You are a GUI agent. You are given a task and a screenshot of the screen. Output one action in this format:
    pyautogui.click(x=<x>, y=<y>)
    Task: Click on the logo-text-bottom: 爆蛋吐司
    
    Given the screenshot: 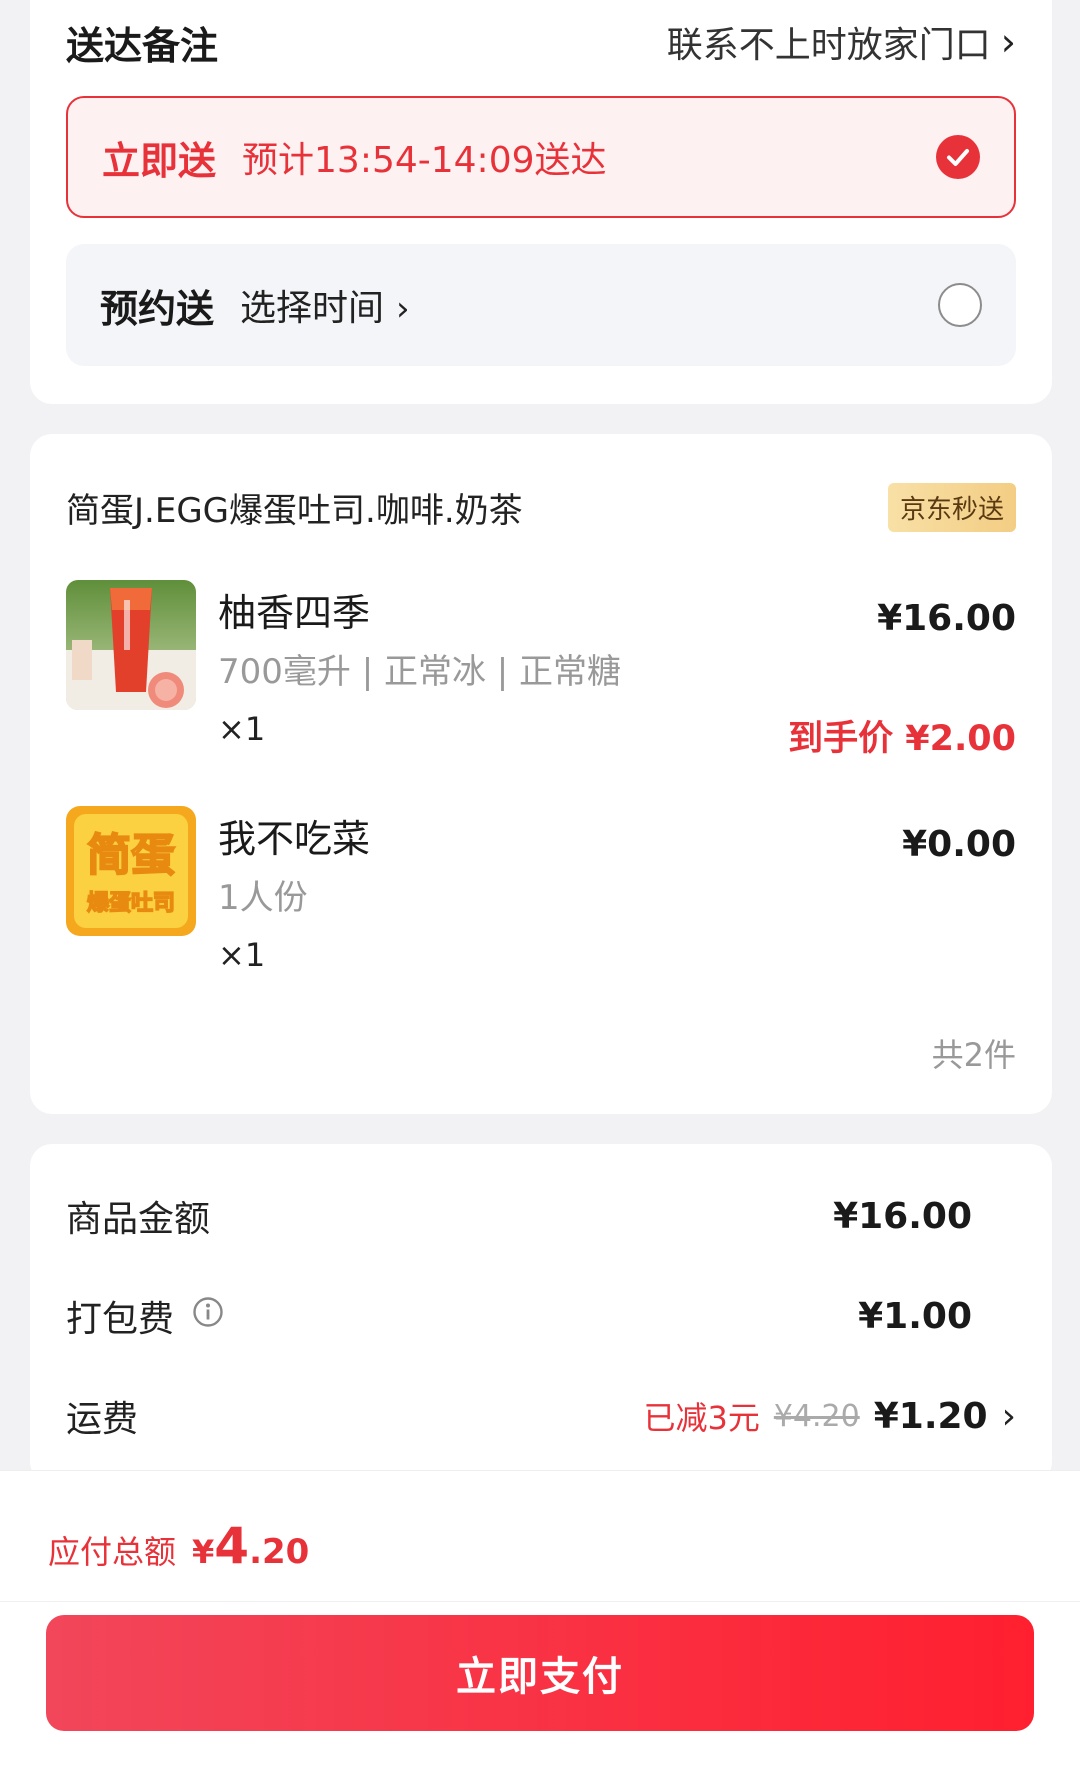 What is the action you would take?
    pyautogui.click(x=131, y=903)
    